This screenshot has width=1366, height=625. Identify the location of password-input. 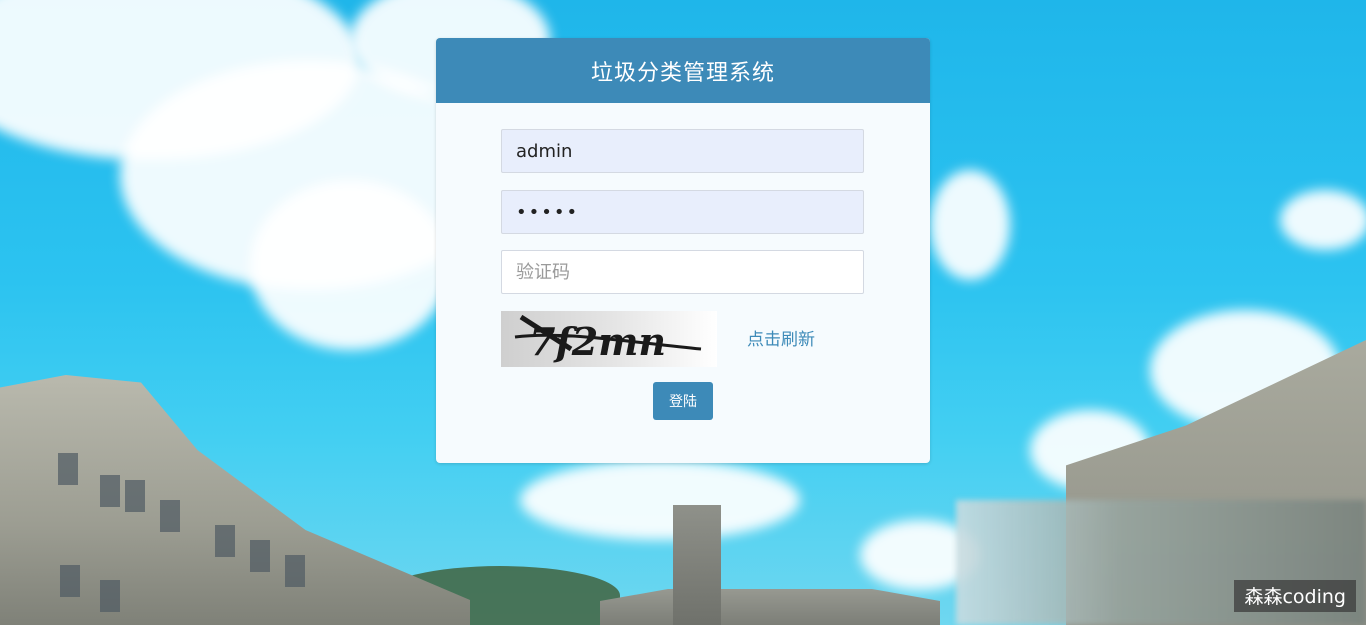
(682, 212).